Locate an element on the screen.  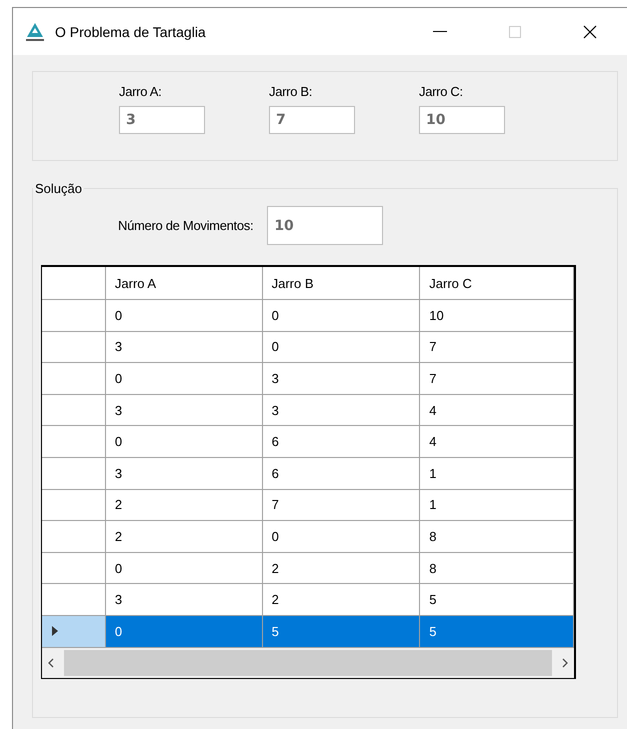
jar-label: Jarro B: is located at coordinates (291, 91).